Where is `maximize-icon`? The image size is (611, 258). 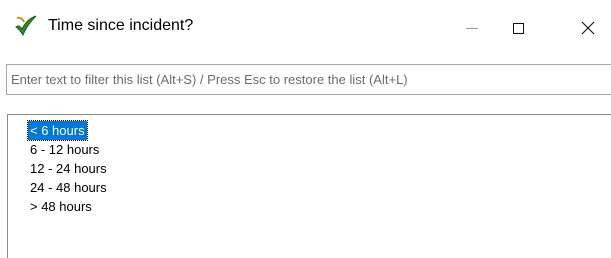
maximize-icon is located at coordinates (518, 28).